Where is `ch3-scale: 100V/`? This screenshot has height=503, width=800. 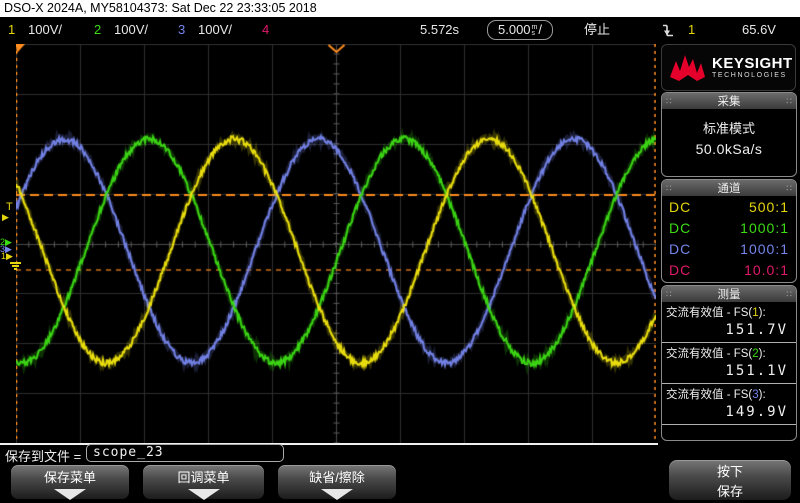 ch3-scale: 100V/ is located at coordinates (215, 30).